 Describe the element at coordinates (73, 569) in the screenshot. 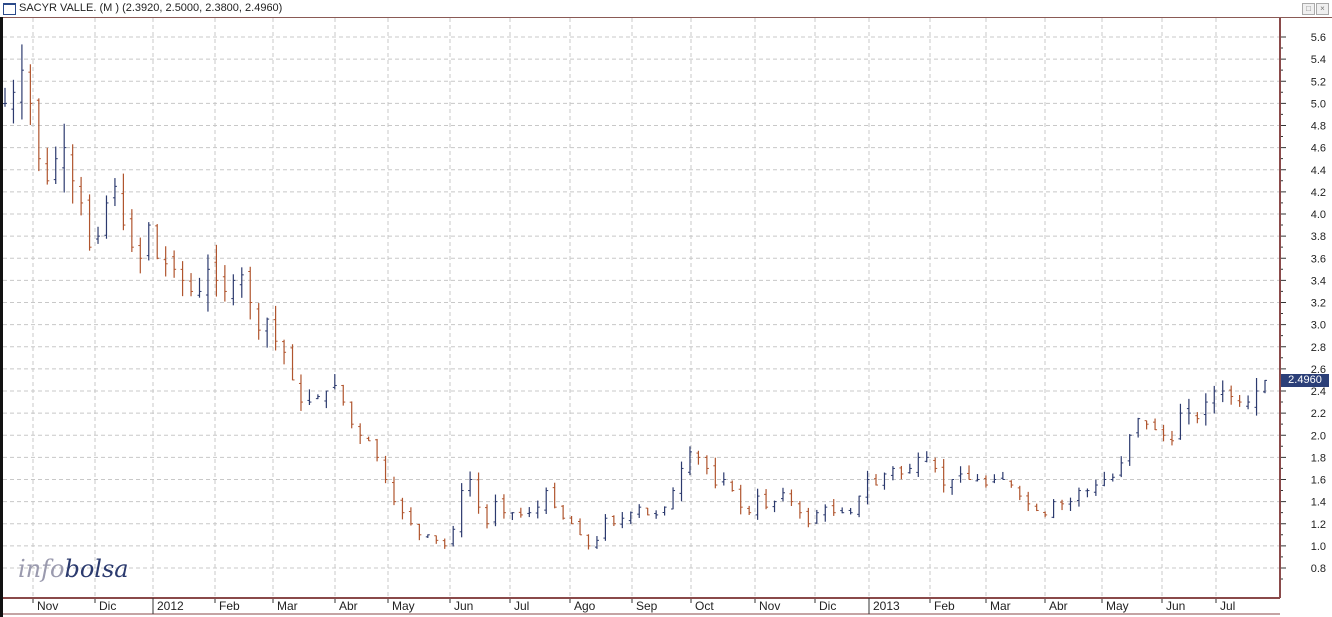

I see `infobolsa-logo: infobolsa` at that location.